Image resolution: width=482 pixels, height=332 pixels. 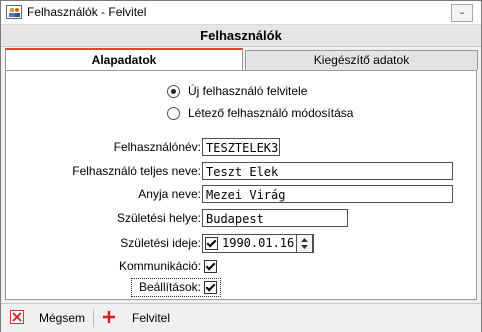 I want to click on birthplace-label: Születési helye:, so click(x=158, y=218).